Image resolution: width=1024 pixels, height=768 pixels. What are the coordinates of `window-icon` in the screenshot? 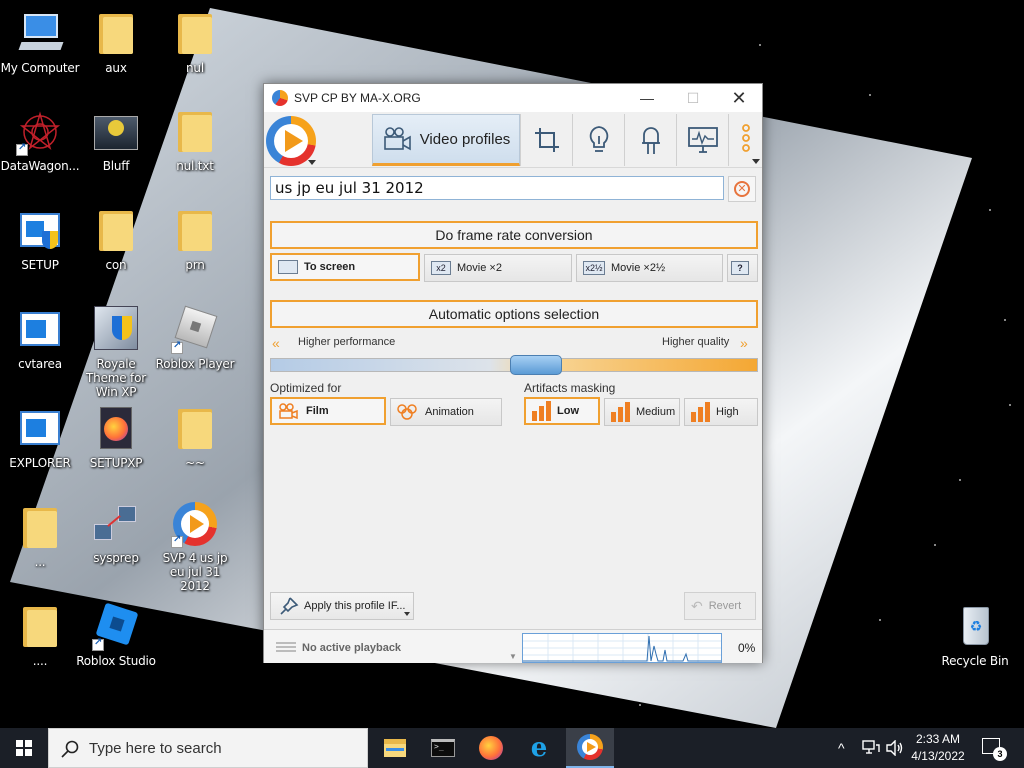 It's located at (40, 429).